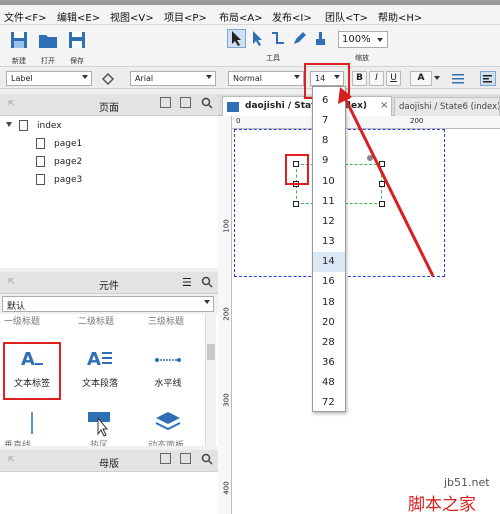 Image resolution: width=500 pixels, height=514 pixels. What do you see at coordinates (442, 504) in the screenshot?
I see `watermark-brand: 脚本之家` at bounding box center [442, 504].